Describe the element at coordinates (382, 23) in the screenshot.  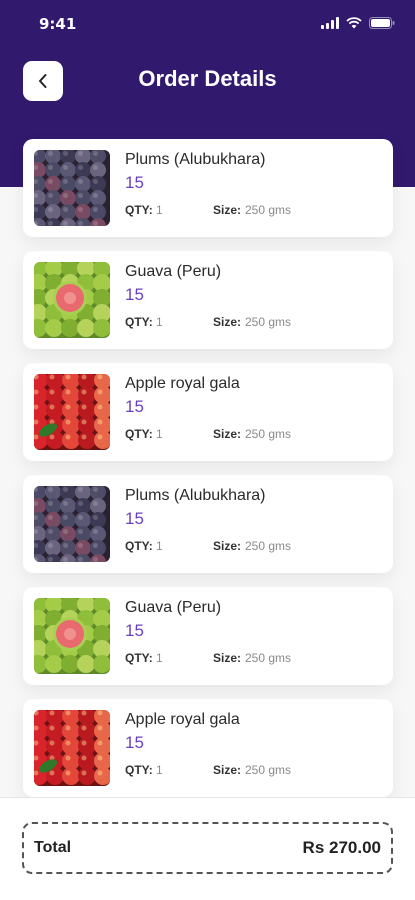
I see `battery-icon` at that location.